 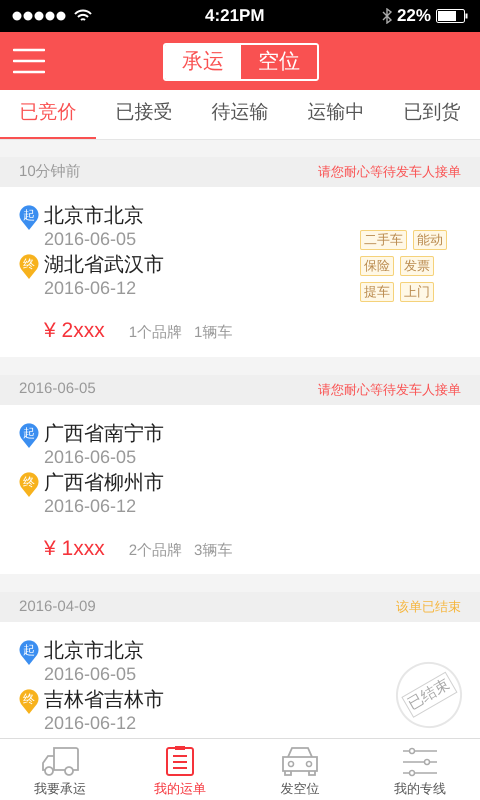 What do you see at coordinates (104, 265) in the screenshot?
I see `city-name: 湖北省武汉市` at bounding box center [104, 265].